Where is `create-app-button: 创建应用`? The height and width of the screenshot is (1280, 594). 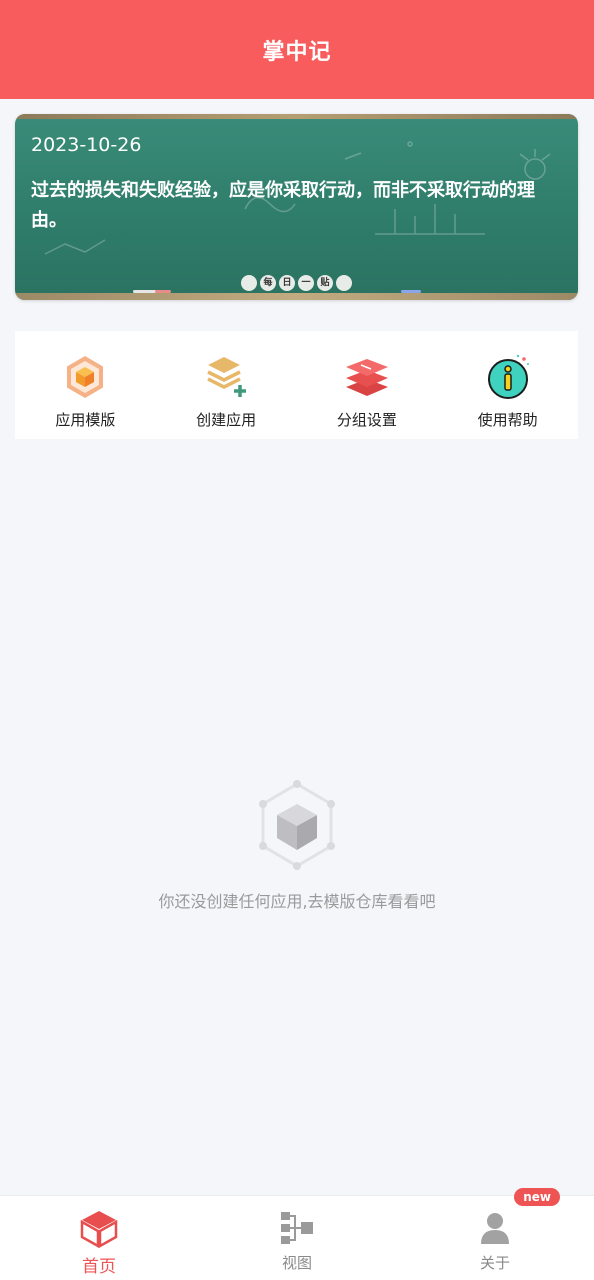 create-app-button: 创建应用 is located at coordinates (226, 385).